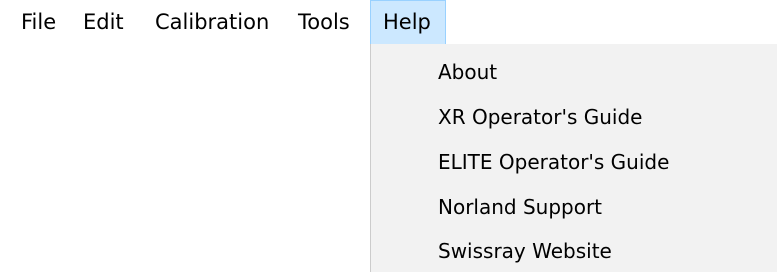  I want to click on menu-edit: Edit, so click(103, 22).